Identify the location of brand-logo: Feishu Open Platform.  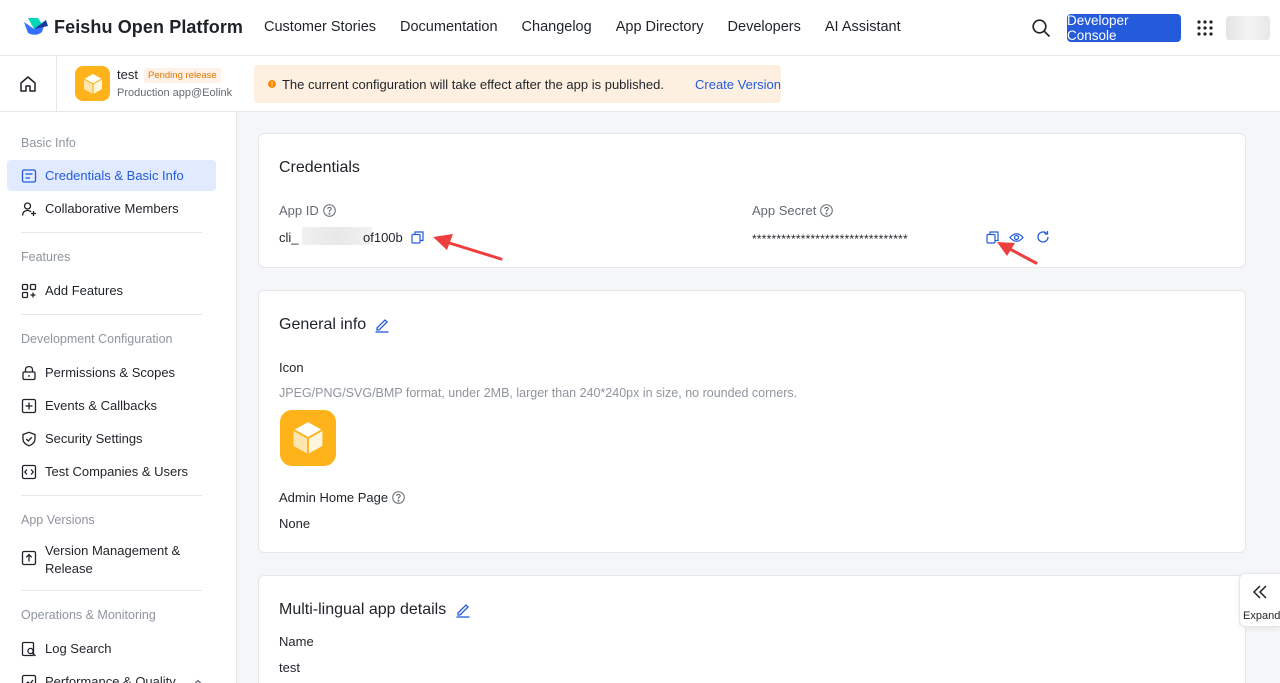
(132, 27).